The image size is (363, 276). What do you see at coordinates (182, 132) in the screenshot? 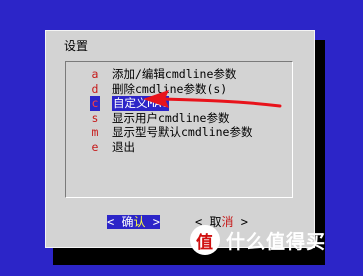
I see `menu-item-label: 显示型号默认cmdline参数` at bounding box center [182, 132].